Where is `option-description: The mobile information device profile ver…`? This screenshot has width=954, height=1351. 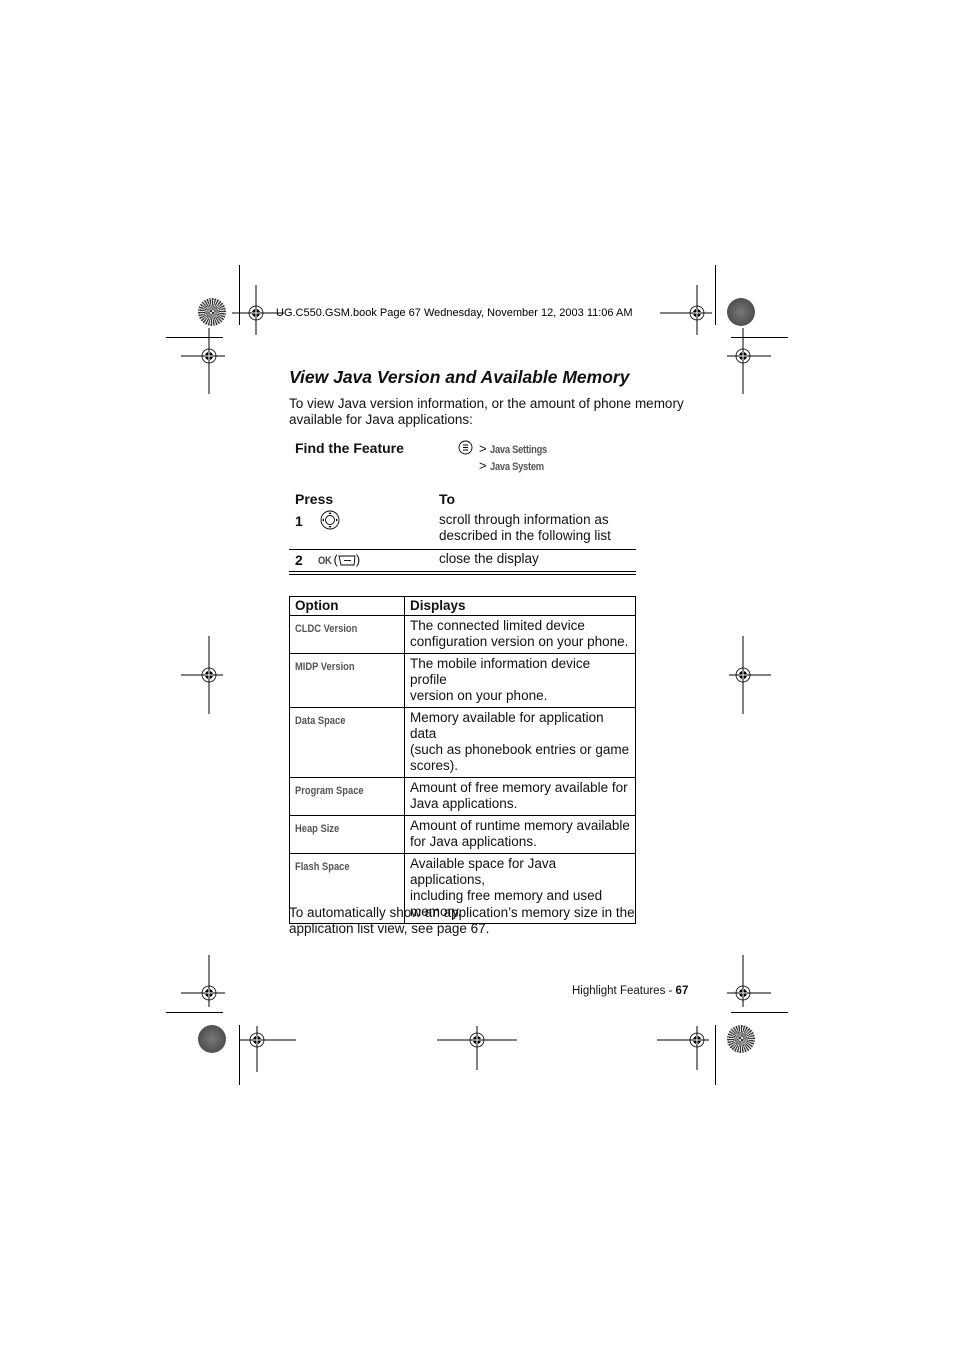 option-description: The mobile information device profile ver… is located at coordinates (520, 680).